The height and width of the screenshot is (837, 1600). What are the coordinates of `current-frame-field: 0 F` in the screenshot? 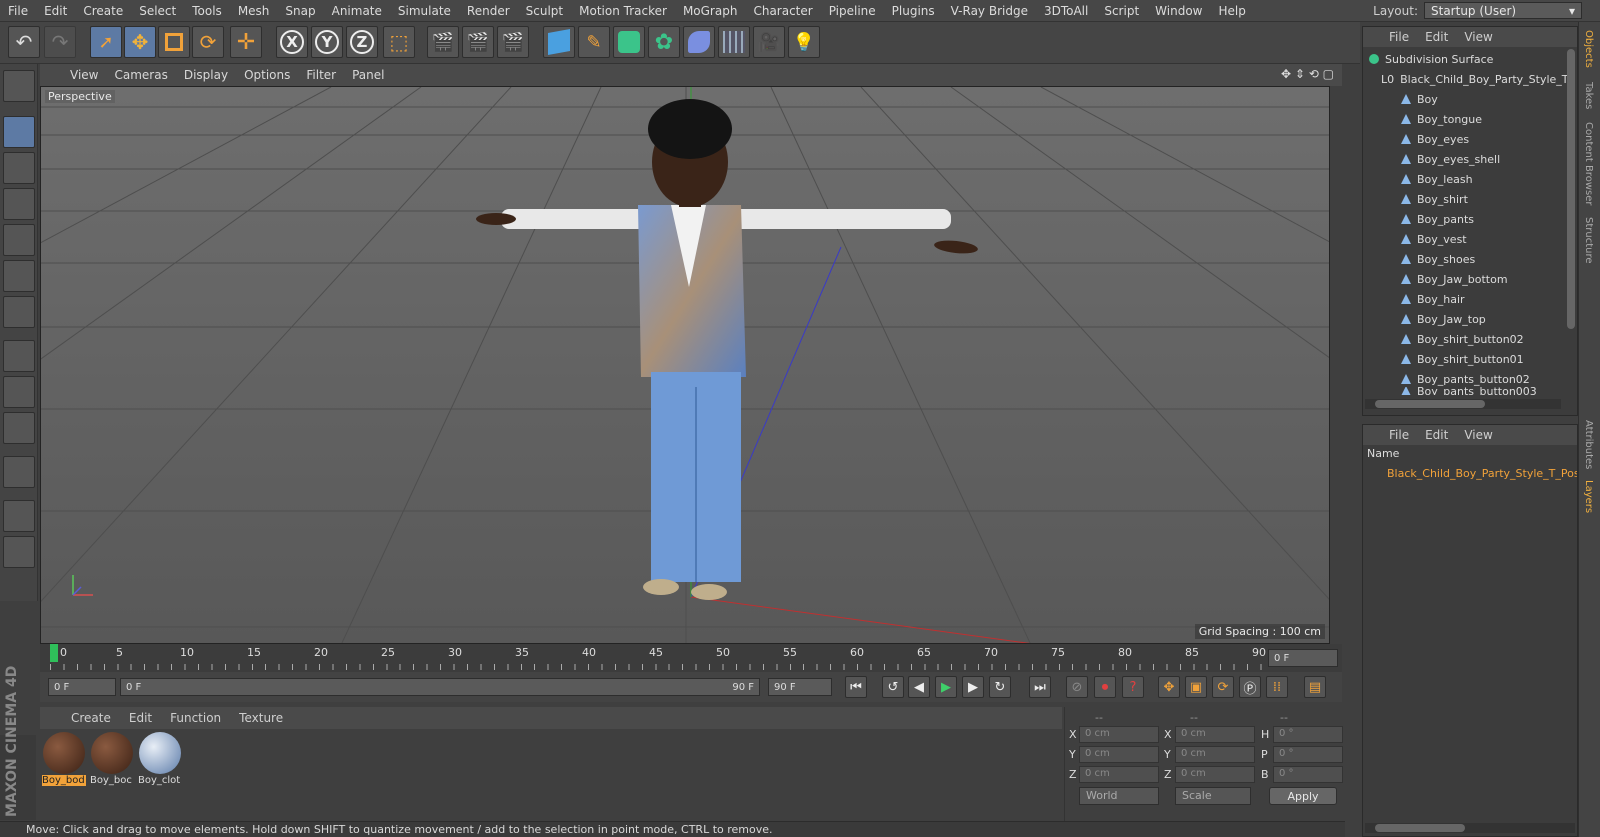 It's located at (1303, 658).